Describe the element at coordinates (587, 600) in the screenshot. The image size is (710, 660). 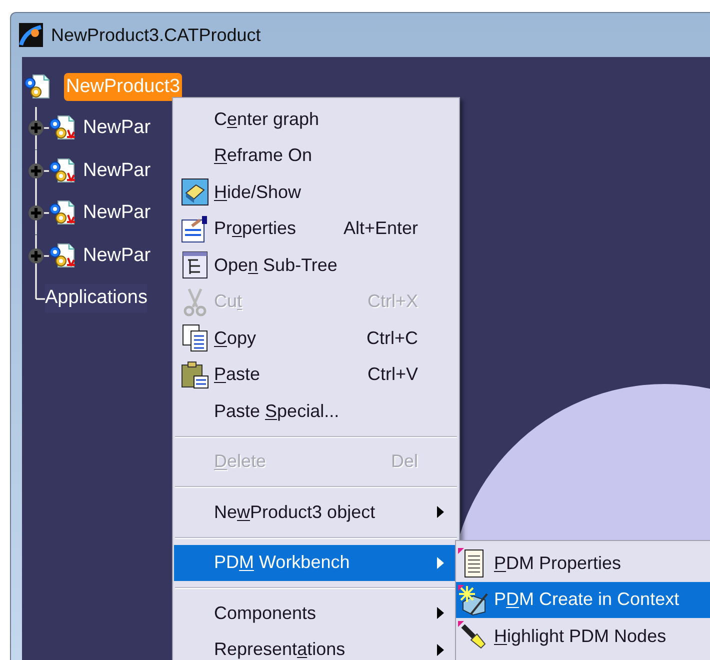
I see `menu-item-label: PDM Create in Context` at that location.